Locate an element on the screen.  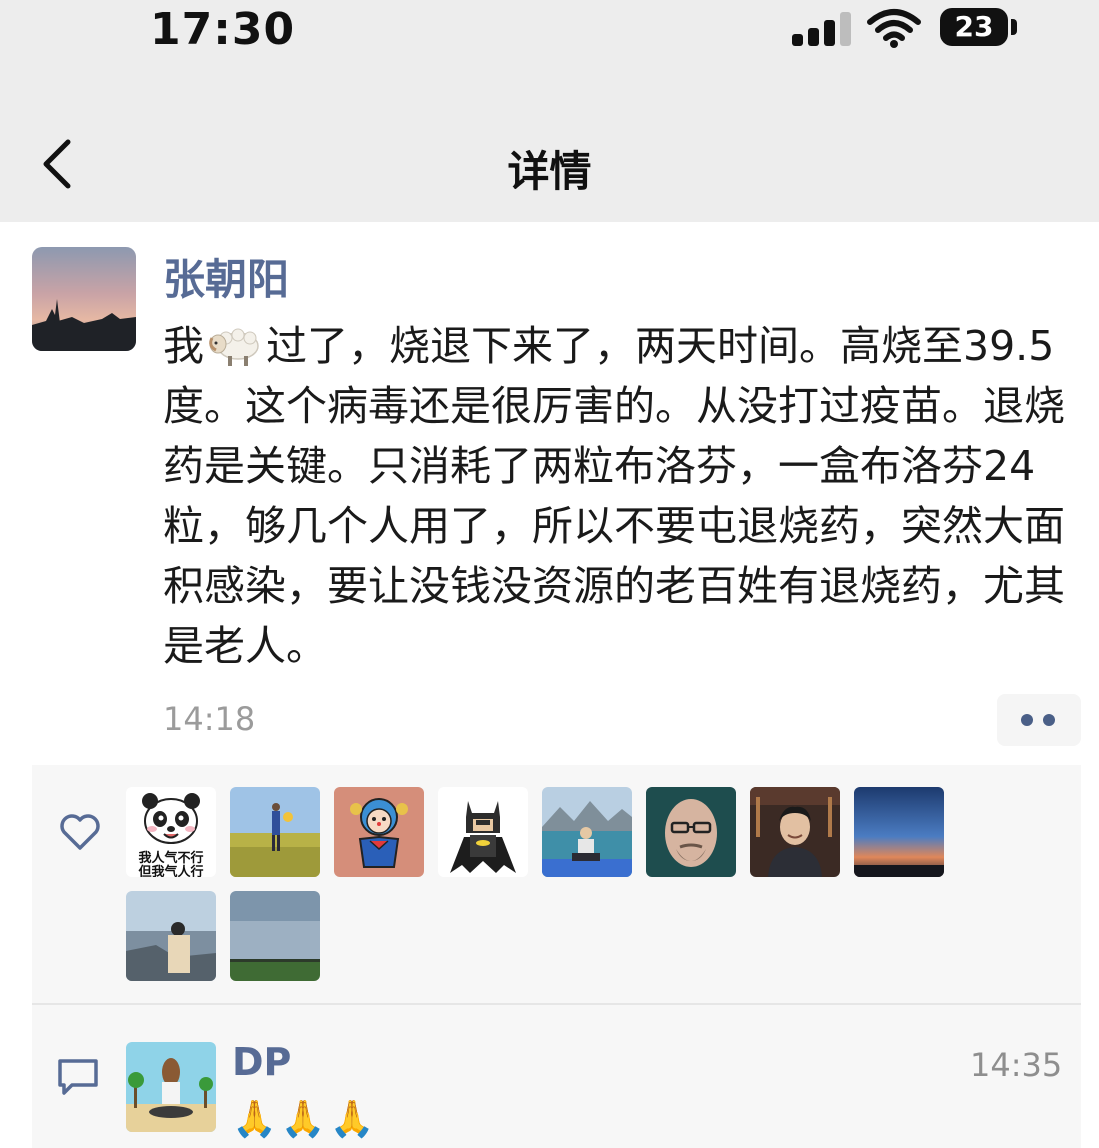
like-avatar-batman-lego is located at coordinates (483, 832).